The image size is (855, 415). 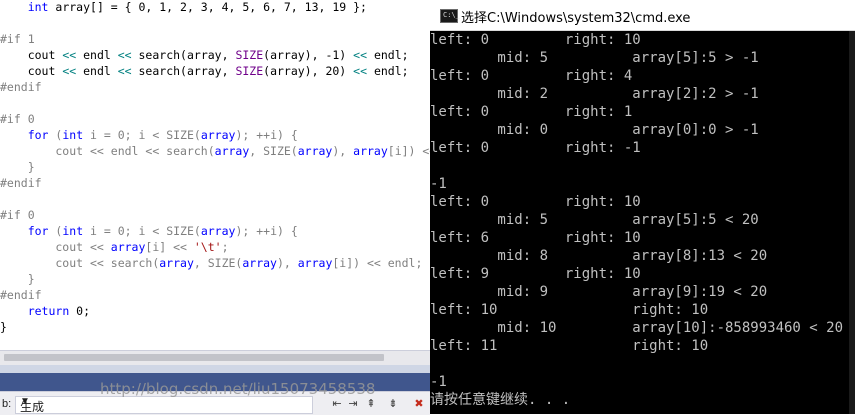 I want to click on scrollbar-thumb, so click(x=194, y=357).